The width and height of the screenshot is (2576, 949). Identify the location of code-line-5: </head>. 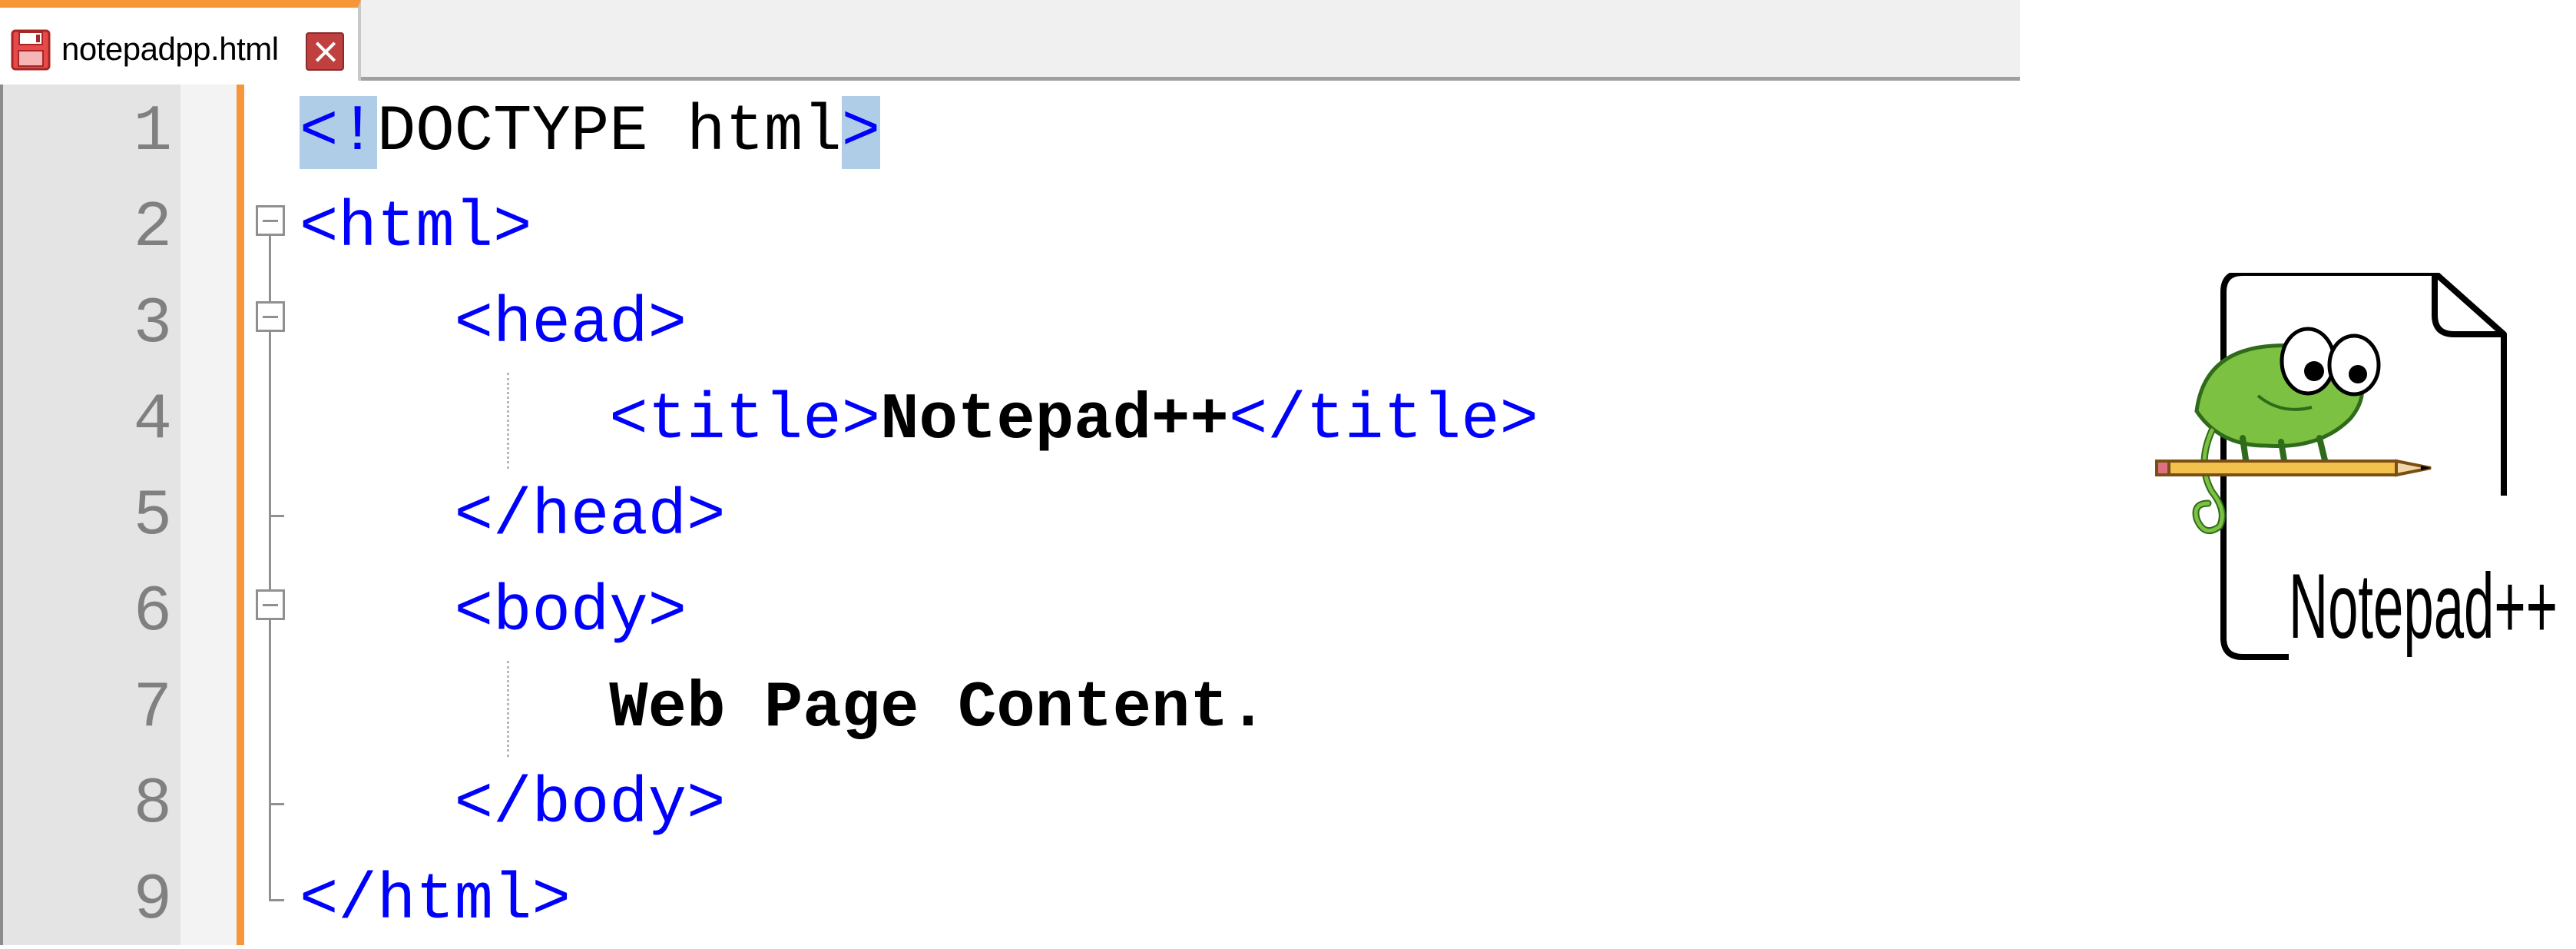
(513, 517).